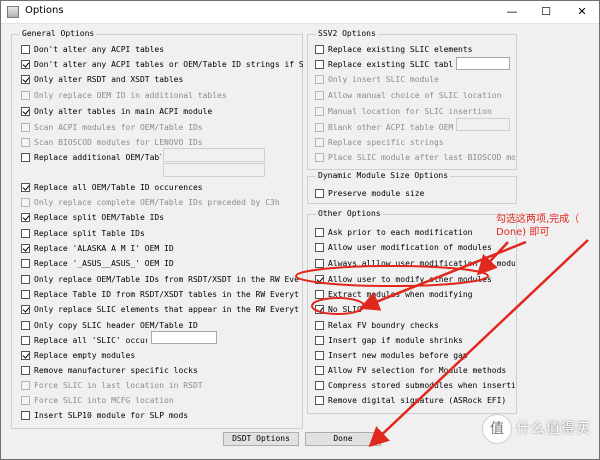 The width and height of the screenshot is (600, 460). I want to click on dsdt-options-button: DSDT Options, so click(261, 439).